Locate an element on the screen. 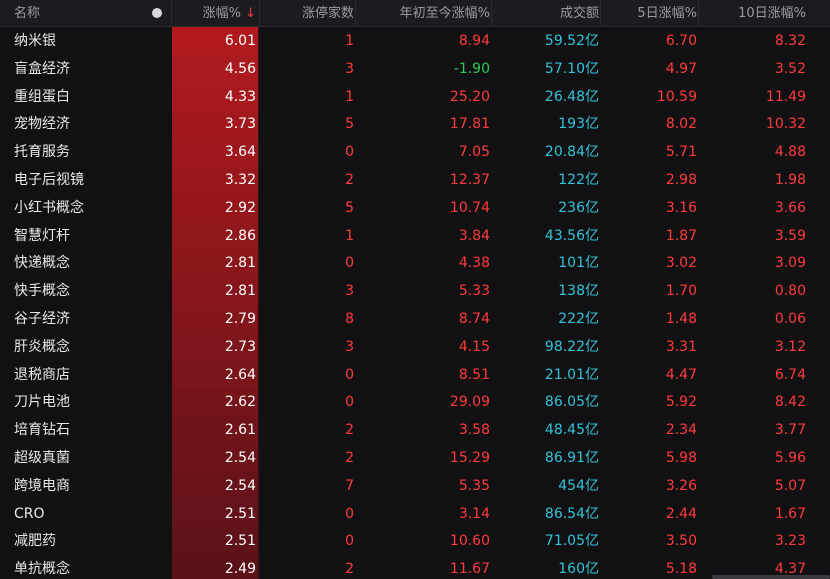 This screenshot has height=579, width=830. change-10d: 1.67 is located at coordinates (790, 513).